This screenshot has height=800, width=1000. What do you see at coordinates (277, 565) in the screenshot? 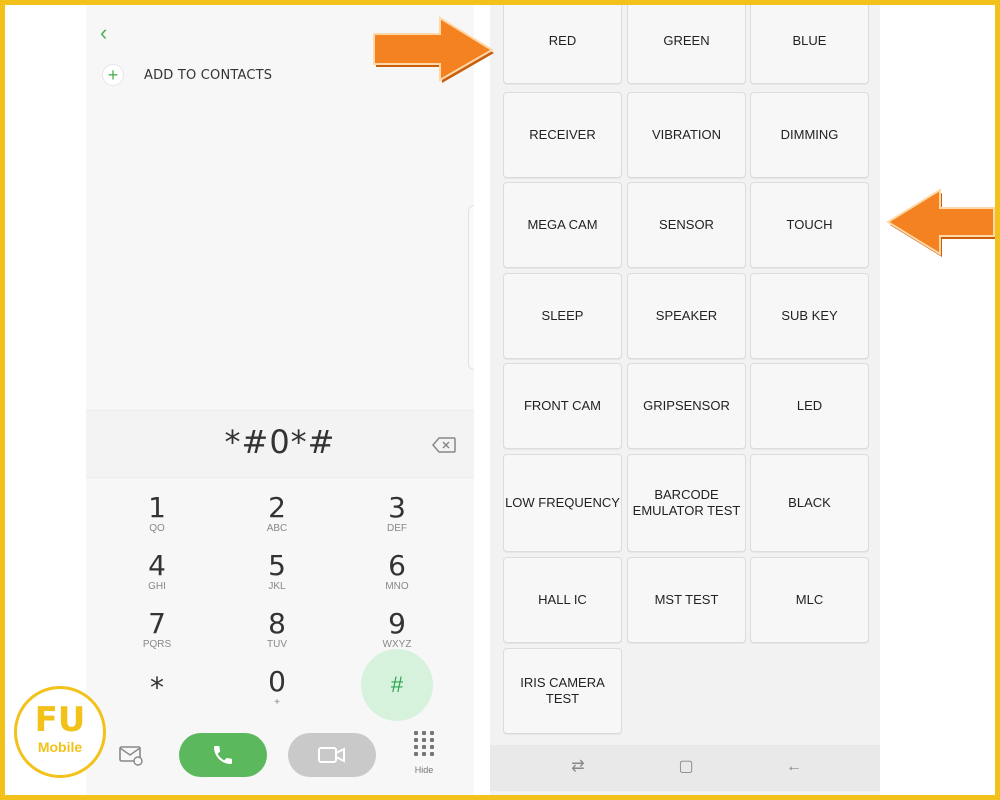
I see `key-digit: 5` at bounding box center [277, 565].